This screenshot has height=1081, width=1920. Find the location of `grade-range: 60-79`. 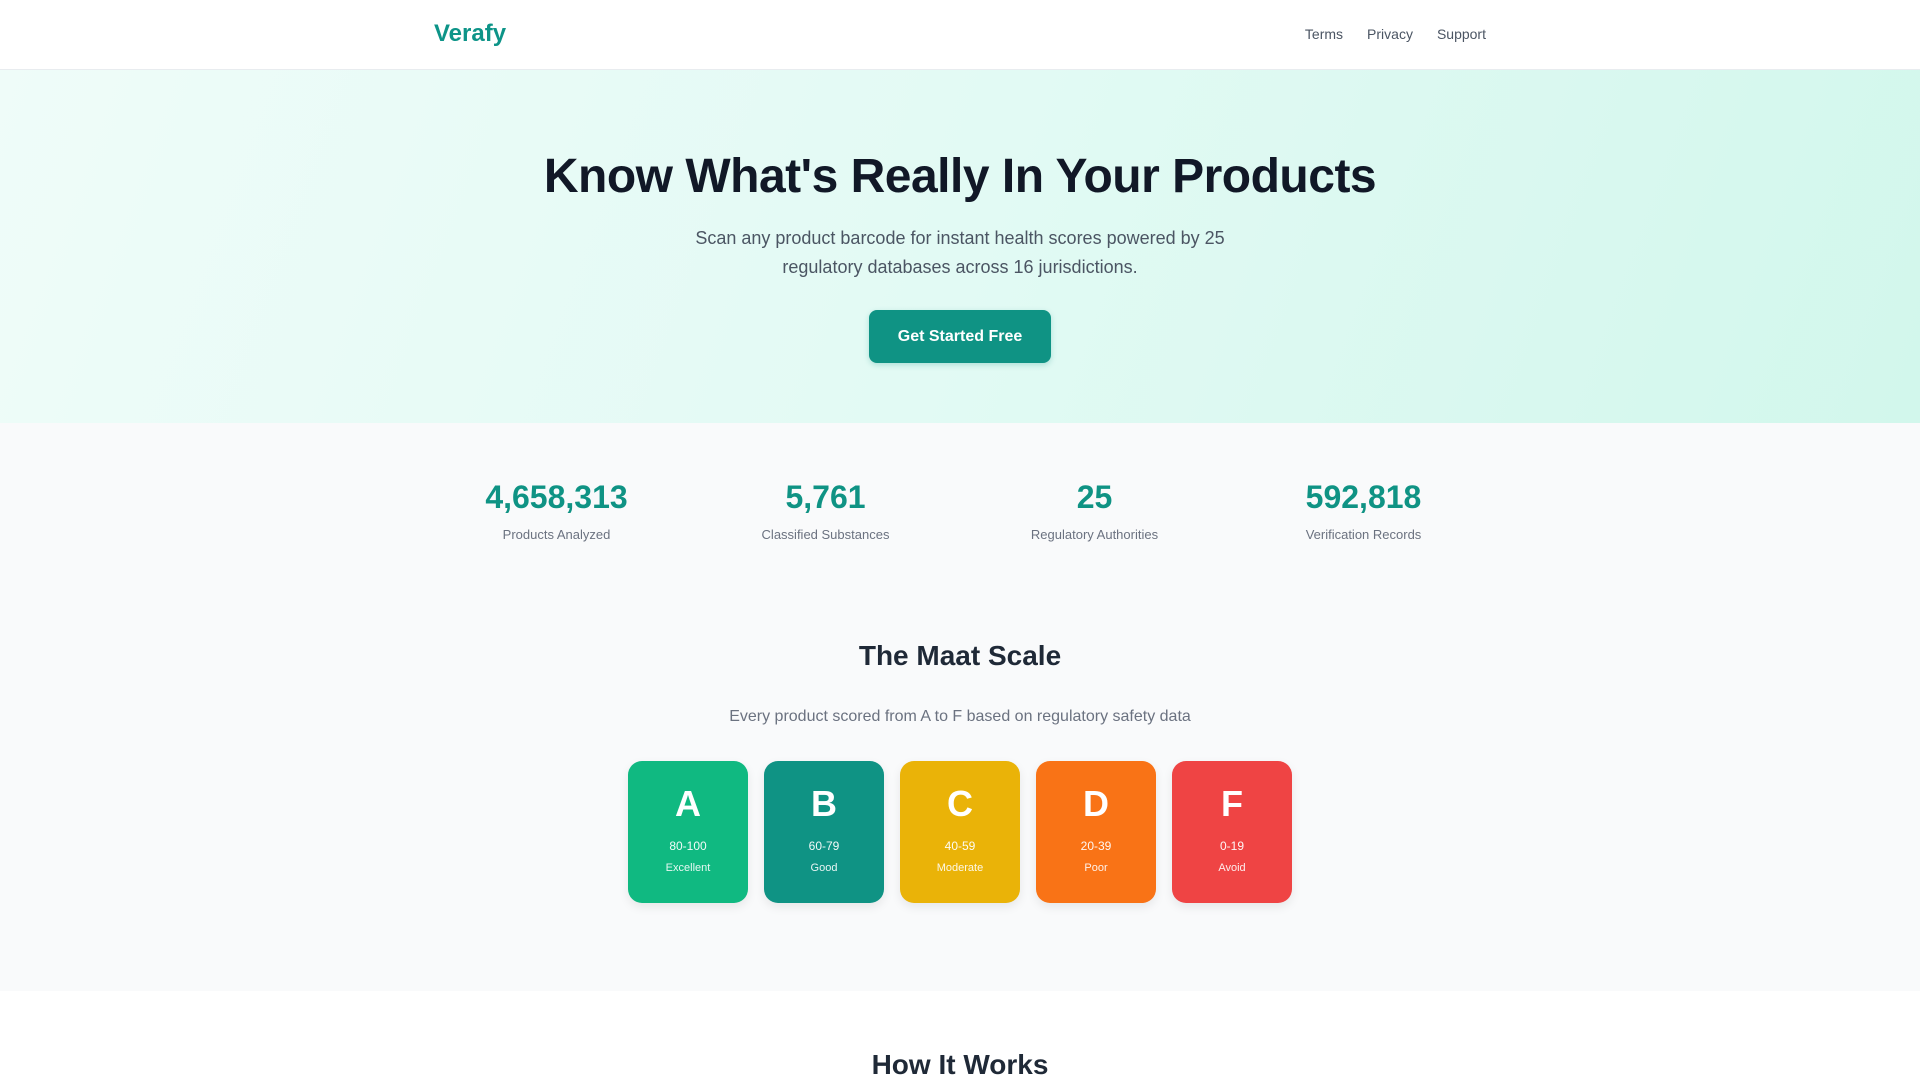

grade-range: 60-79 is located at coordinates (824, 846).